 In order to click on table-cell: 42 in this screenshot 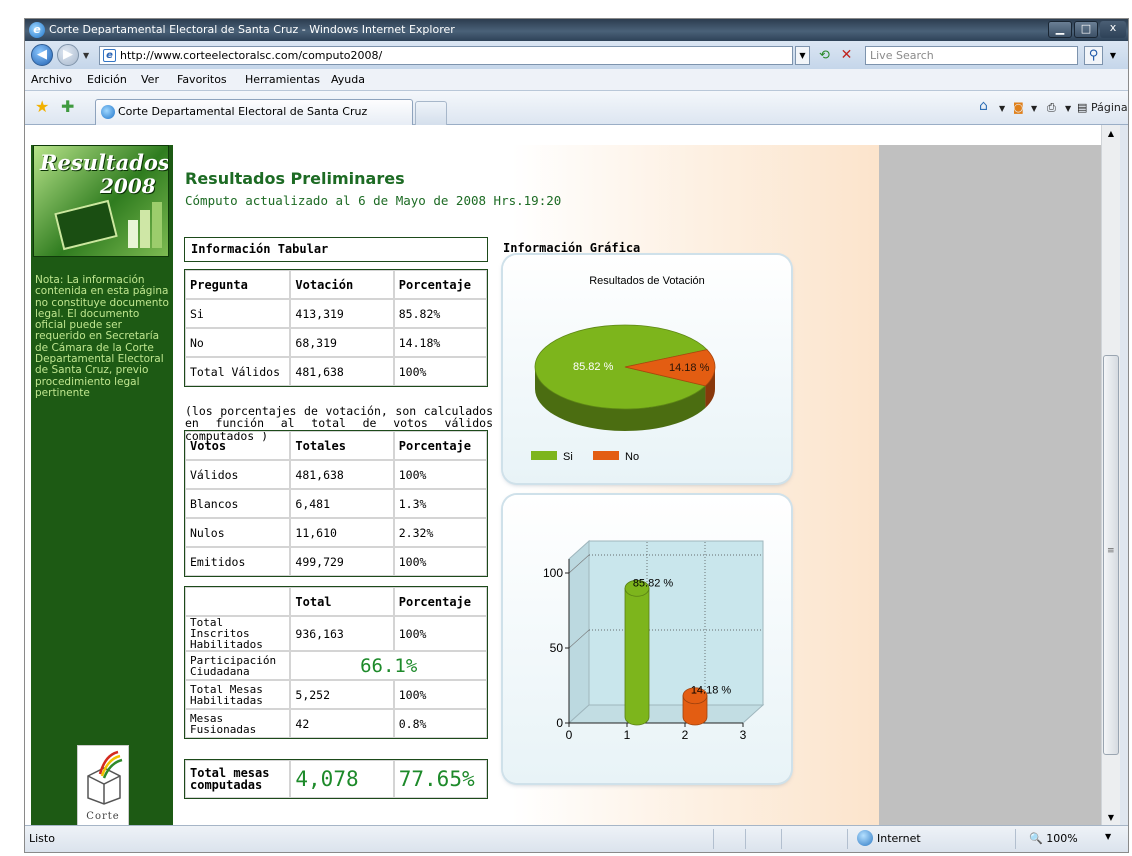, I will do `click(342, 723)`.